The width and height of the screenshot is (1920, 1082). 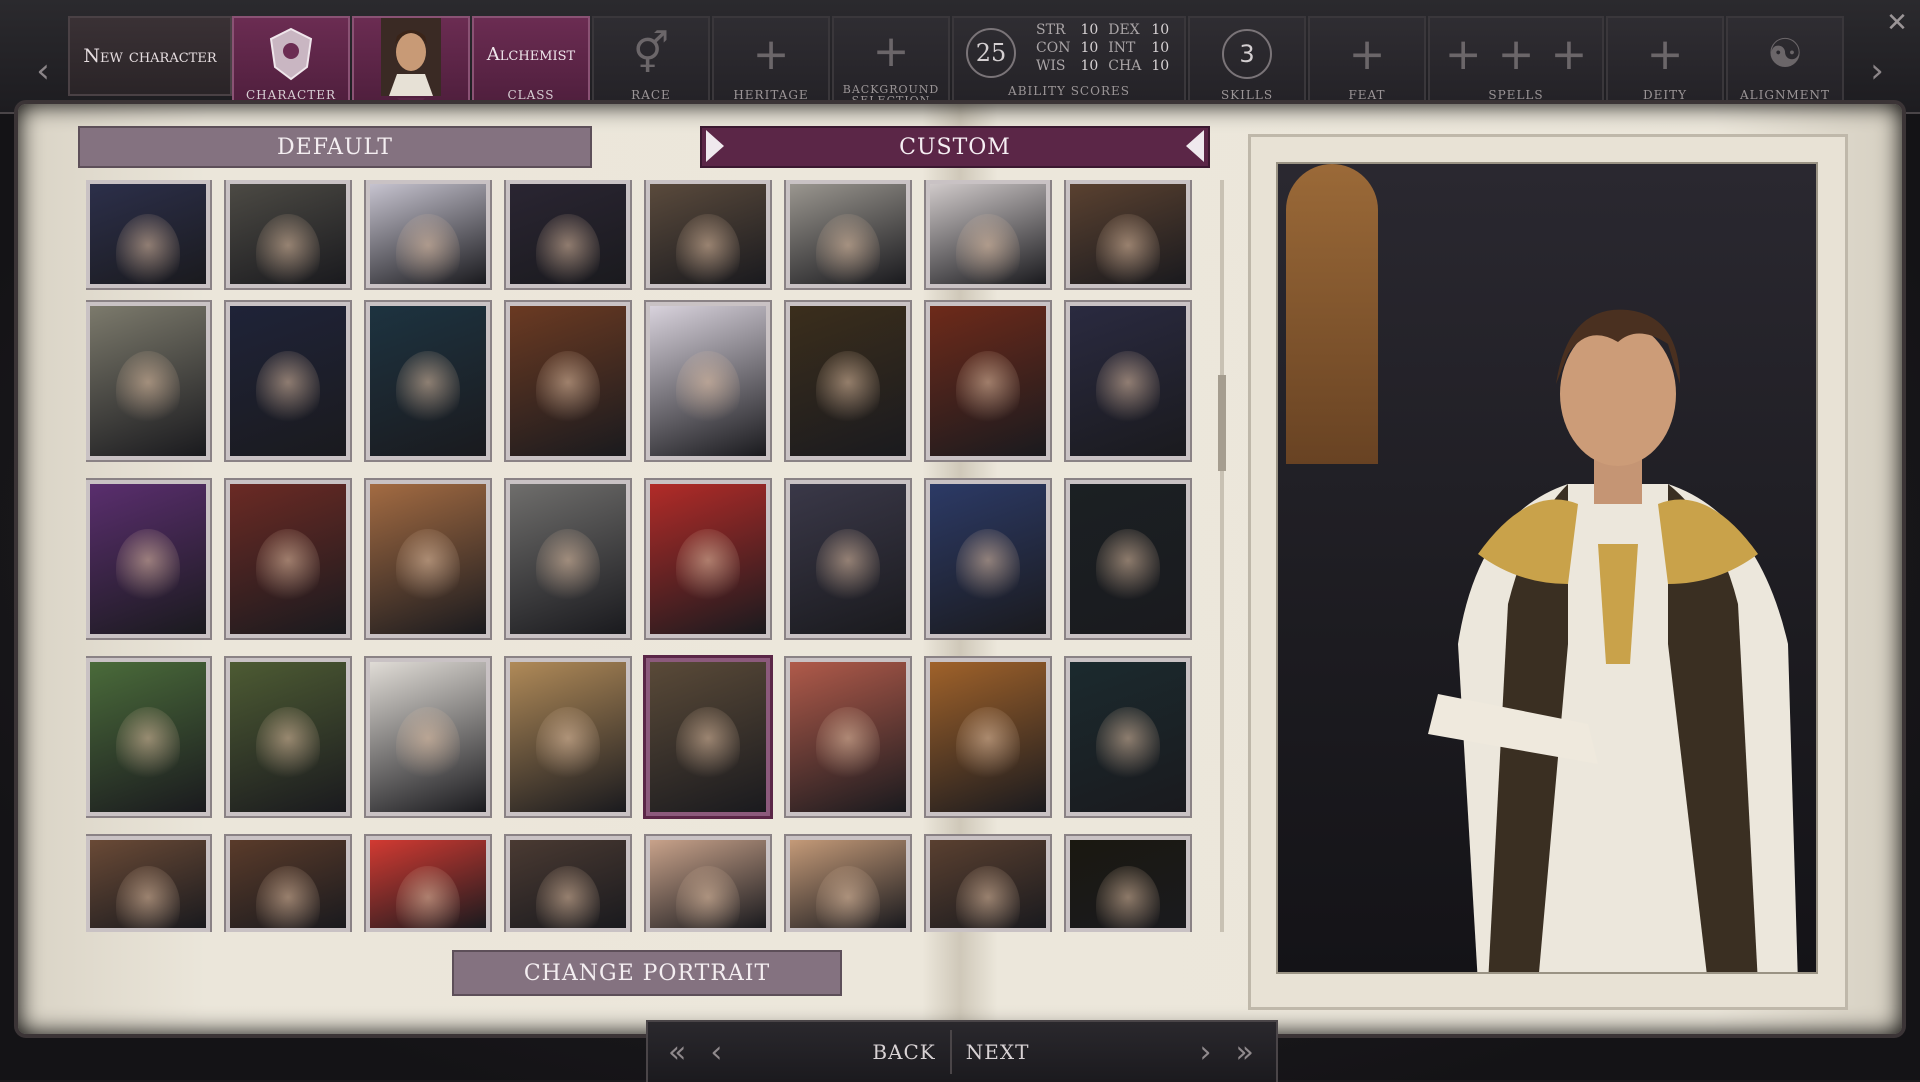 What do you see at coordinates (771, 63) in the screenshot?
I see `step-heritage: + HERITAGE` at bounding box center [771, 63].